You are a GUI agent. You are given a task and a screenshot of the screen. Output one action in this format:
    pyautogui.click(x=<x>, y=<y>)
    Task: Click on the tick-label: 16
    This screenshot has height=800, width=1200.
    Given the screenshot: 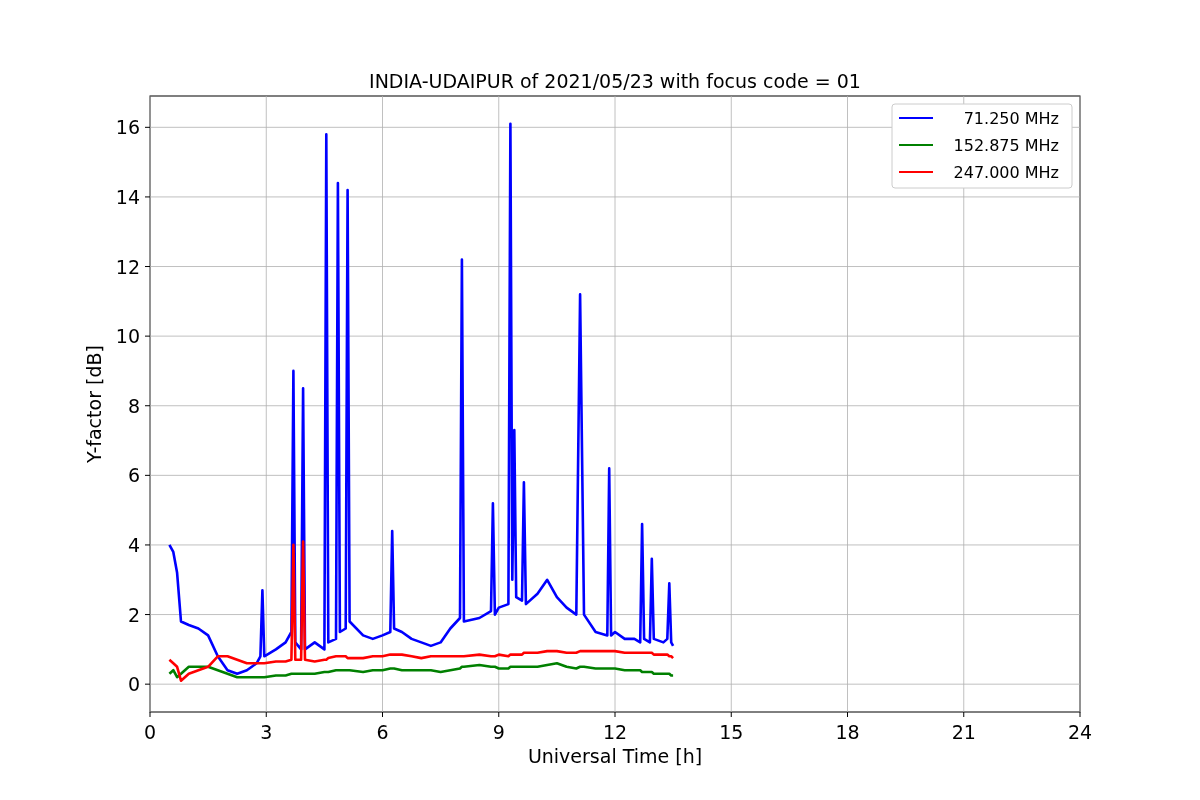 What is the action you would take?
    pyautogui.click(x=127, y=127)
    